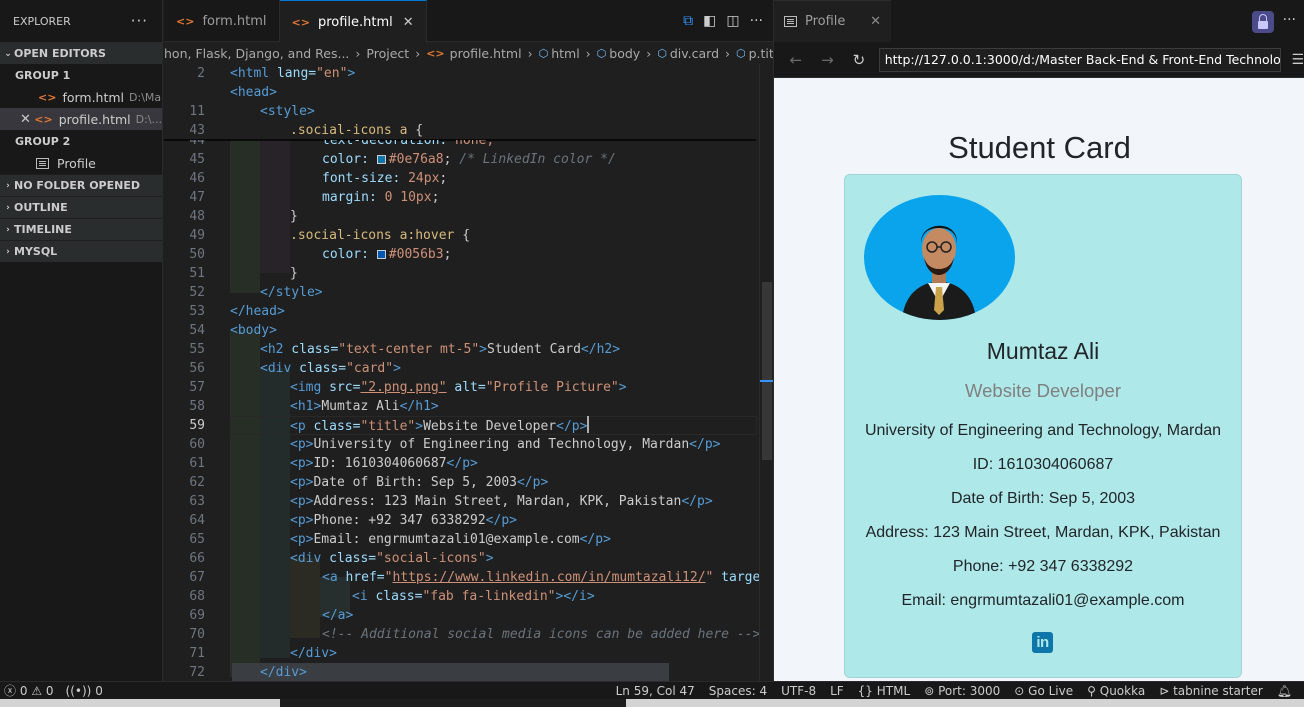 The width and height of the screenshot is (1304, 707). I want to click on open-editor-profile-preview: Profile, so click(81, 163).